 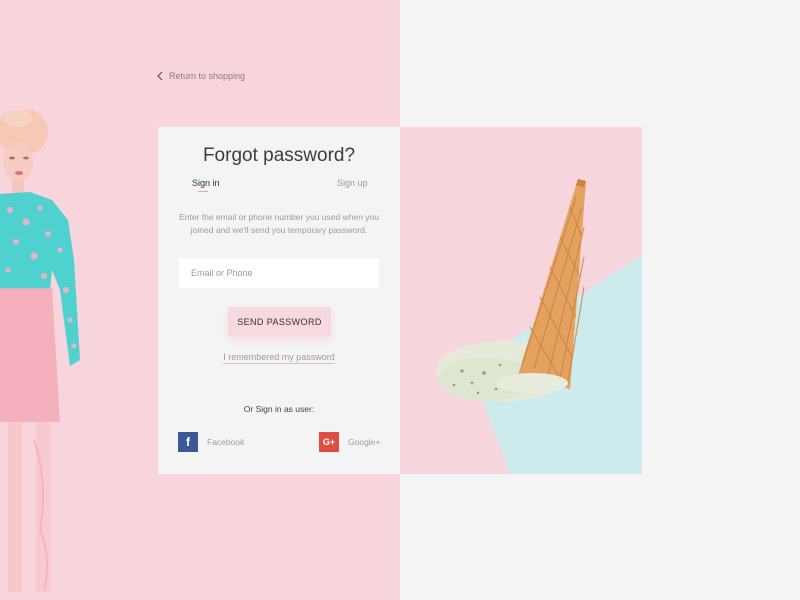 I want to click on google-plus-login-button: G+ Google+, so click(x=349, y=442).